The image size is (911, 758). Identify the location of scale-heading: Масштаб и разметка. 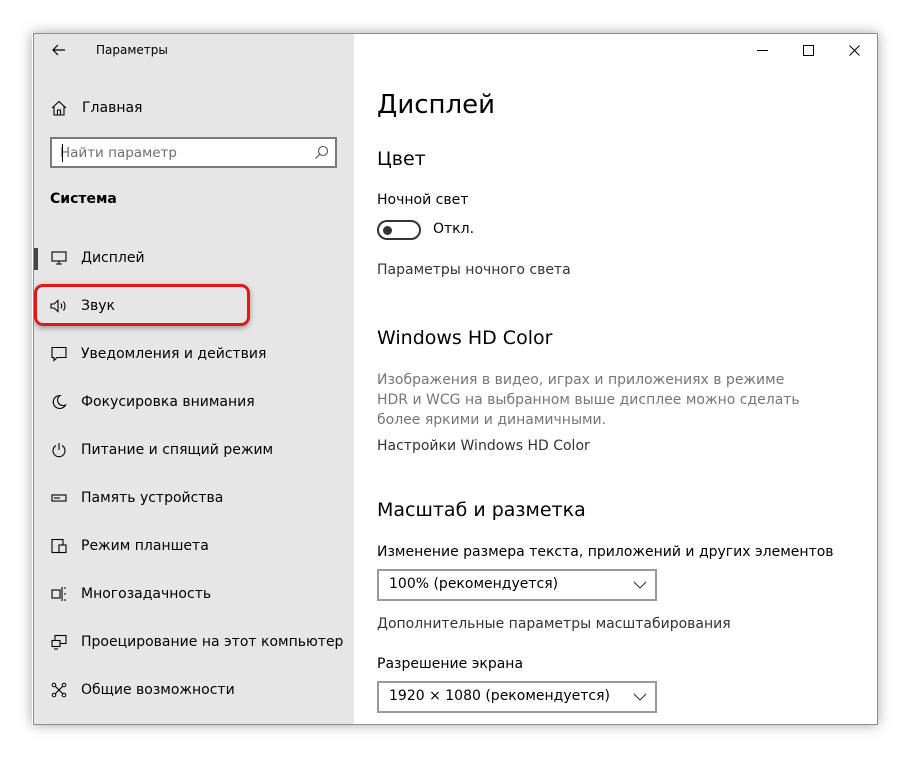
(481, 510).